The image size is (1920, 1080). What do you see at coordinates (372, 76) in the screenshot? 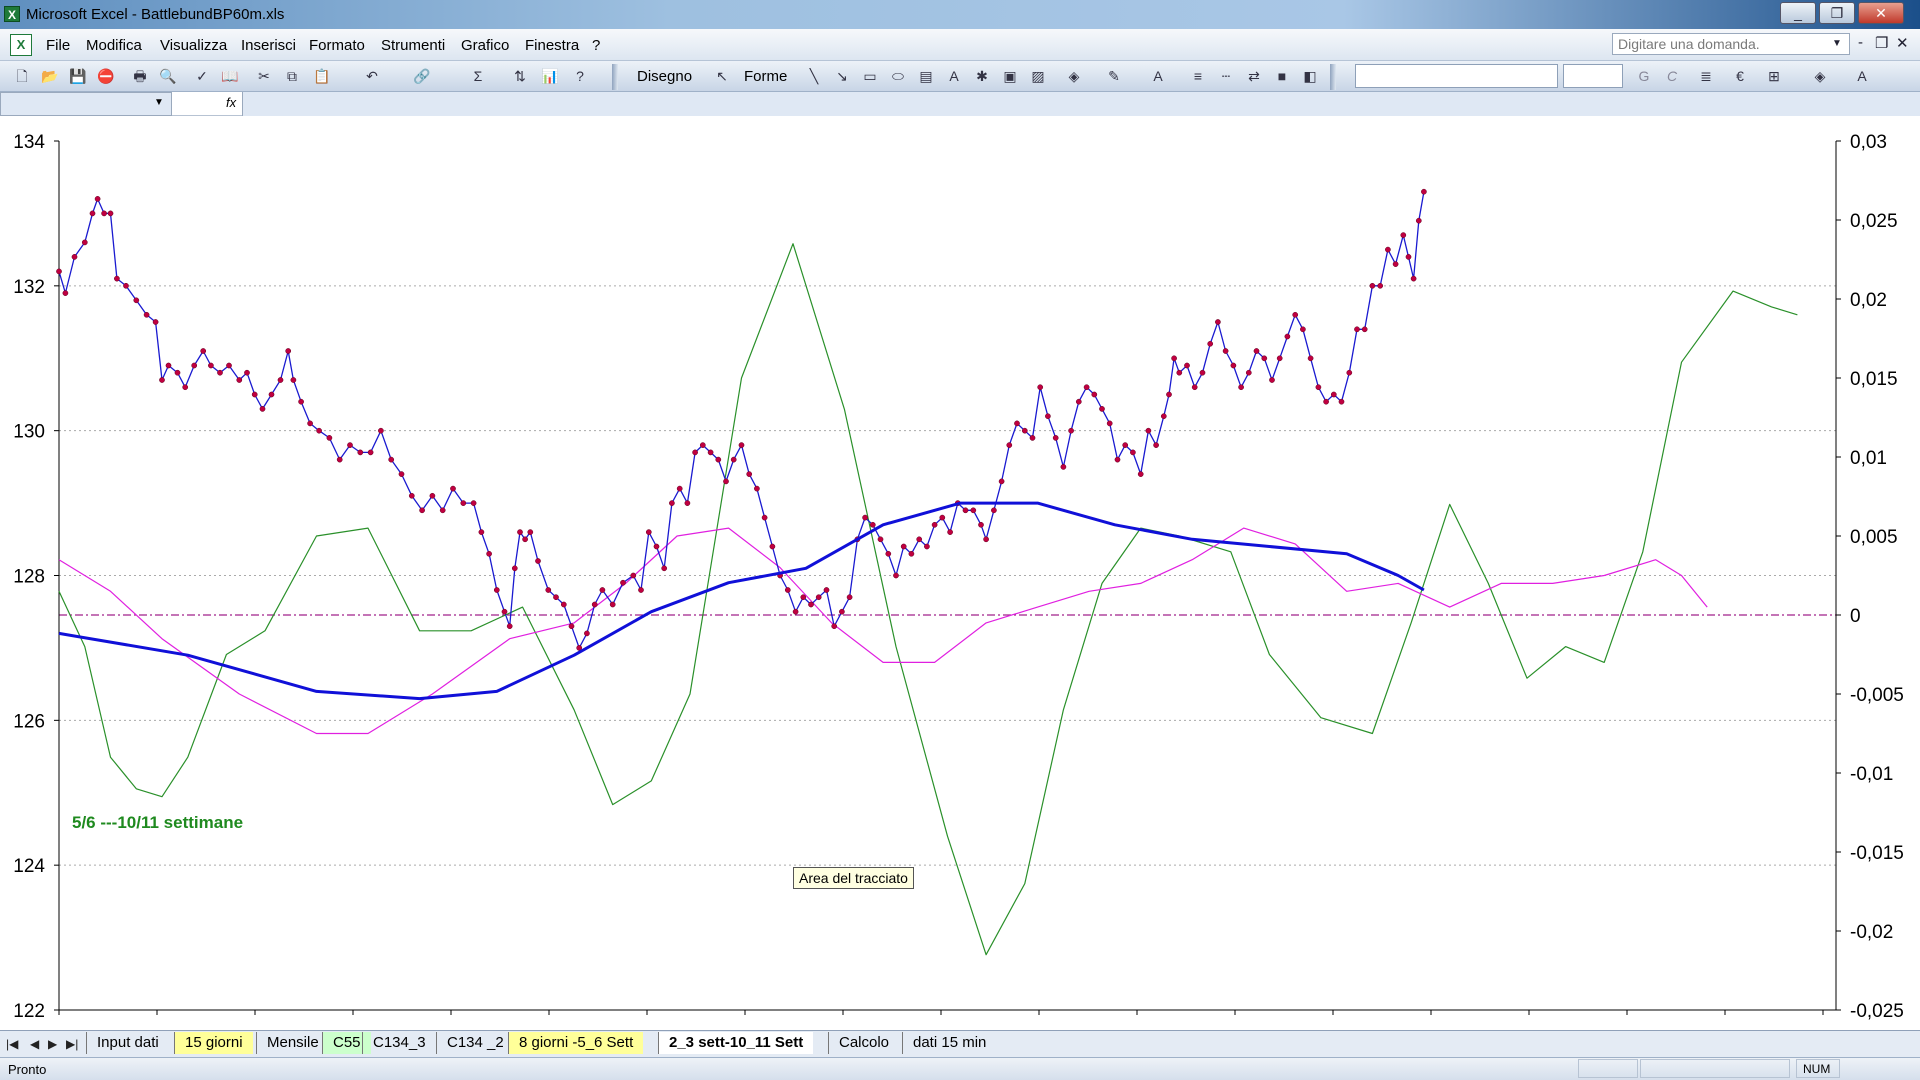
I see `undo-icon: ↶` at bounding box center [372, 76].